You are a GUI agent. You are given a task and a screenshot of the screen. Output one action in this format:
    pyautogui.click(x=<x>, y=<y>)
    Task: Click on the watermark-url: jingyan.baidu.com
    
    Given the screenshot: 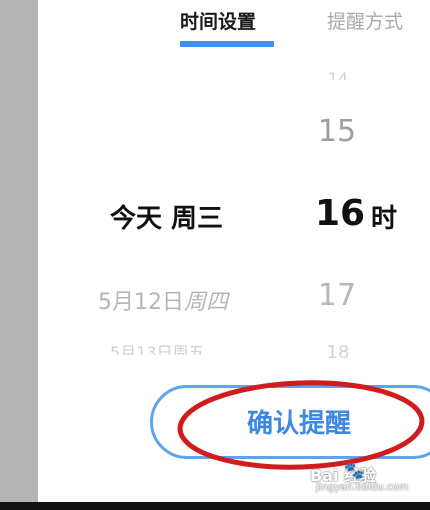 What is the action you would take?
    pyautogui.click(x=362, y=487)
    